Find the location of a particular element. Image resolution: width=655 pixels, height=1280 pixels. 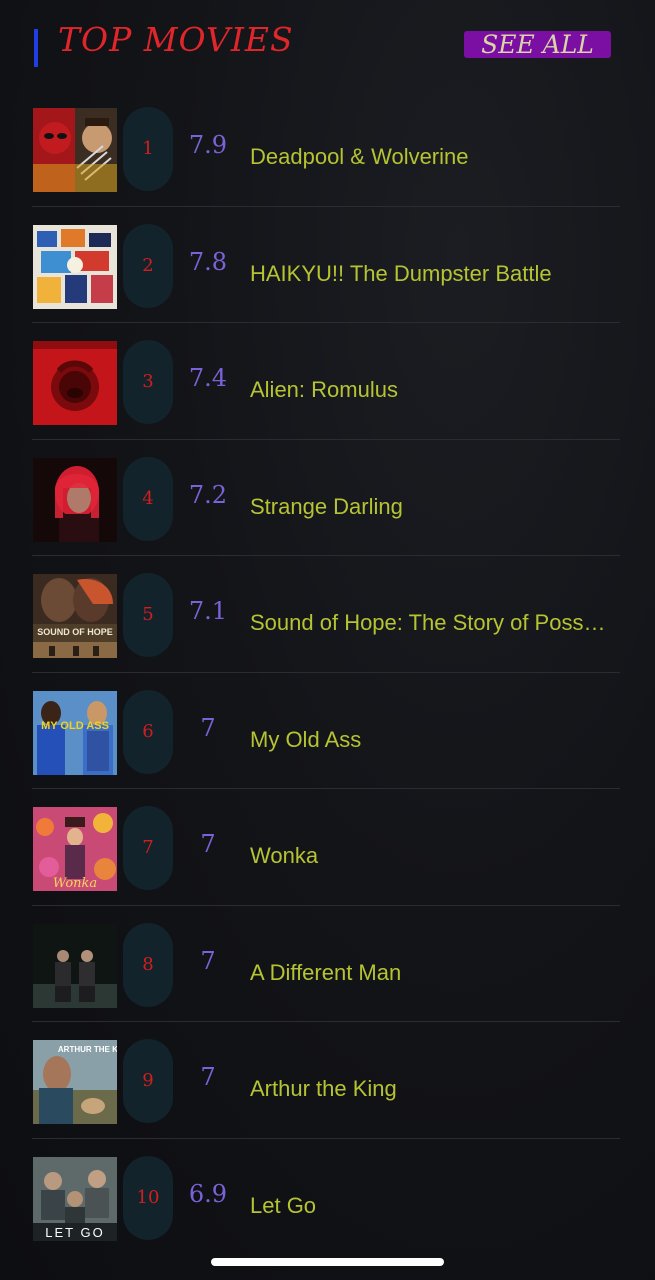

rating-value: 7.2 is located at coordinates (208, 494).